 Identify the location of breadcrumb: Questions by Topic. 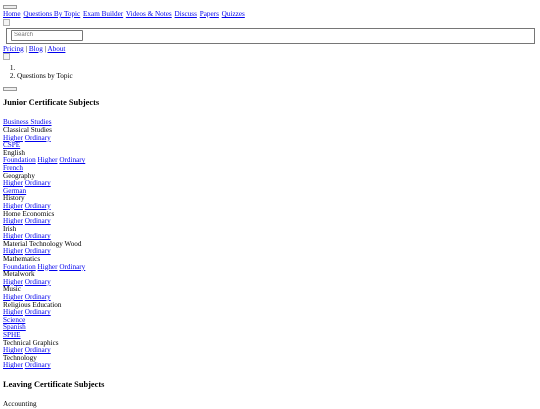
(270, 72).